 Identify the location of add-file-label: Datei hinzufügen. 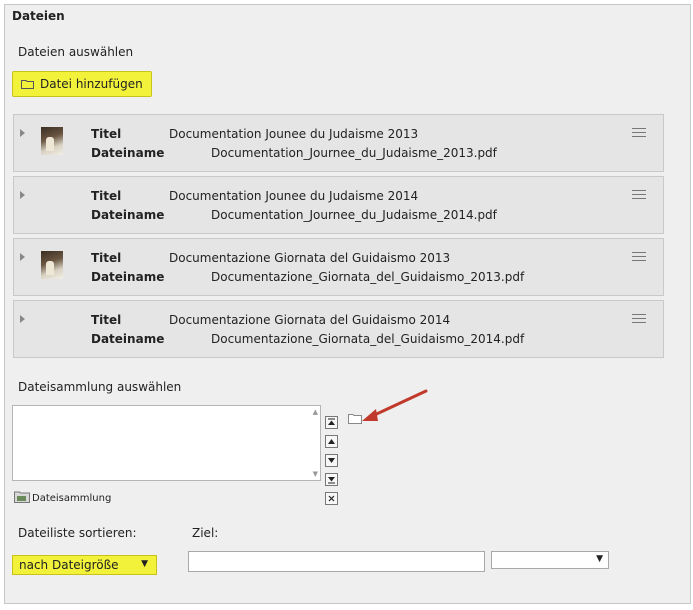
(91, 84).